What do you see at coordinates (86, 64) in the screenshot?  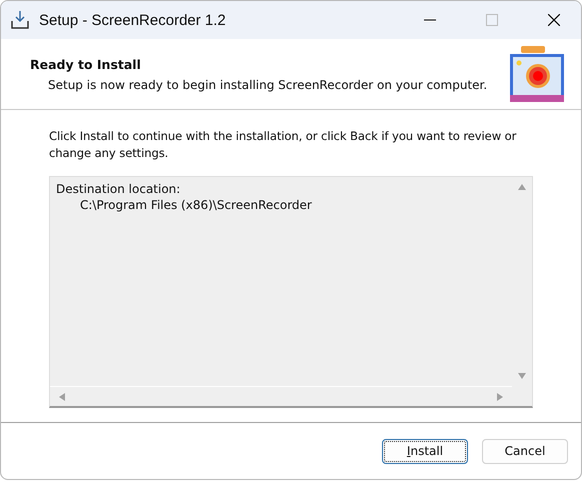 I see `page-title: Ready to Install` at bounding box center [86, 64].